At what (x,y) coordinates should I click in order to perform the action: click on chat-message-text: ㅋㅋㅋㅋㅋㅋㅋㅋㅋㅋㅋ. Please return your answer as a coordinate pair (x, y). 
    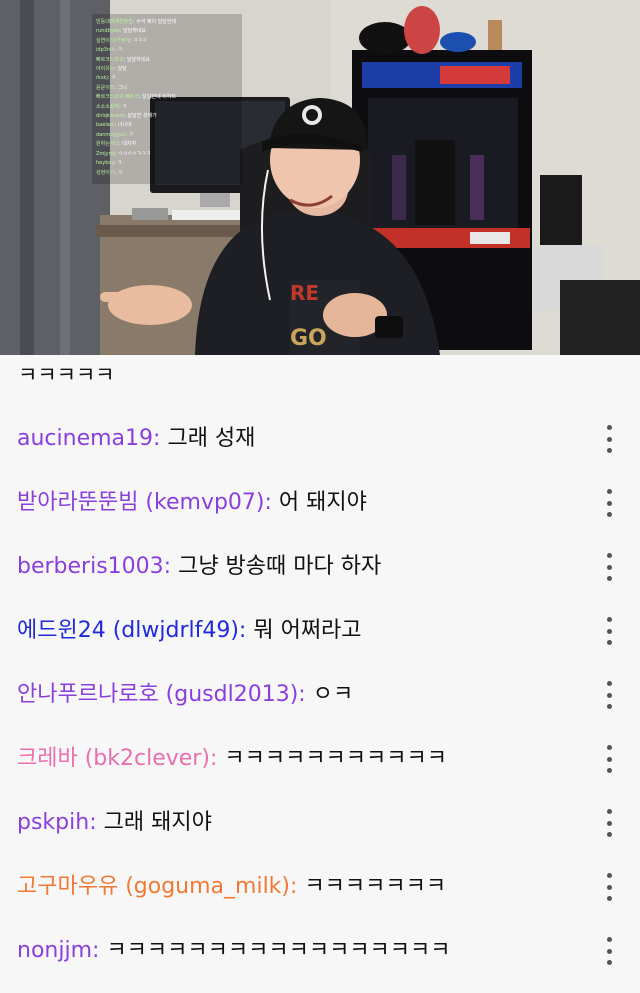
    Looking at the image, I should click on (336, 758).